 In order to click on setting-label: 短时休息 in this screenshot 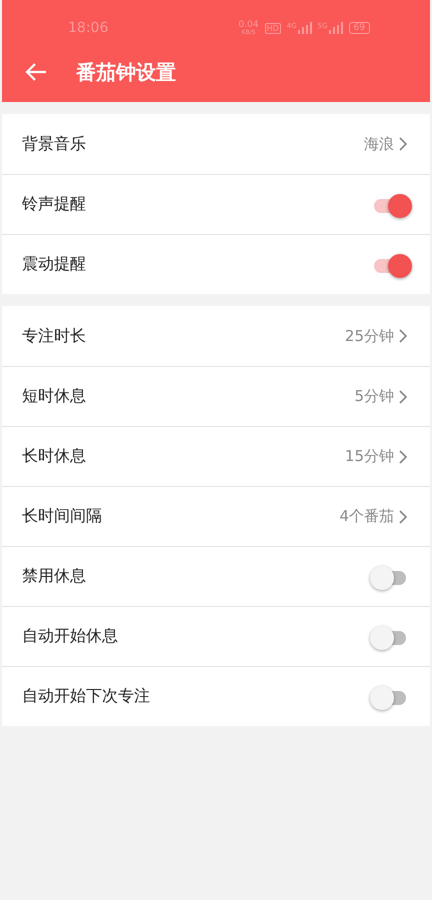, I will do `click(54, 396)`.